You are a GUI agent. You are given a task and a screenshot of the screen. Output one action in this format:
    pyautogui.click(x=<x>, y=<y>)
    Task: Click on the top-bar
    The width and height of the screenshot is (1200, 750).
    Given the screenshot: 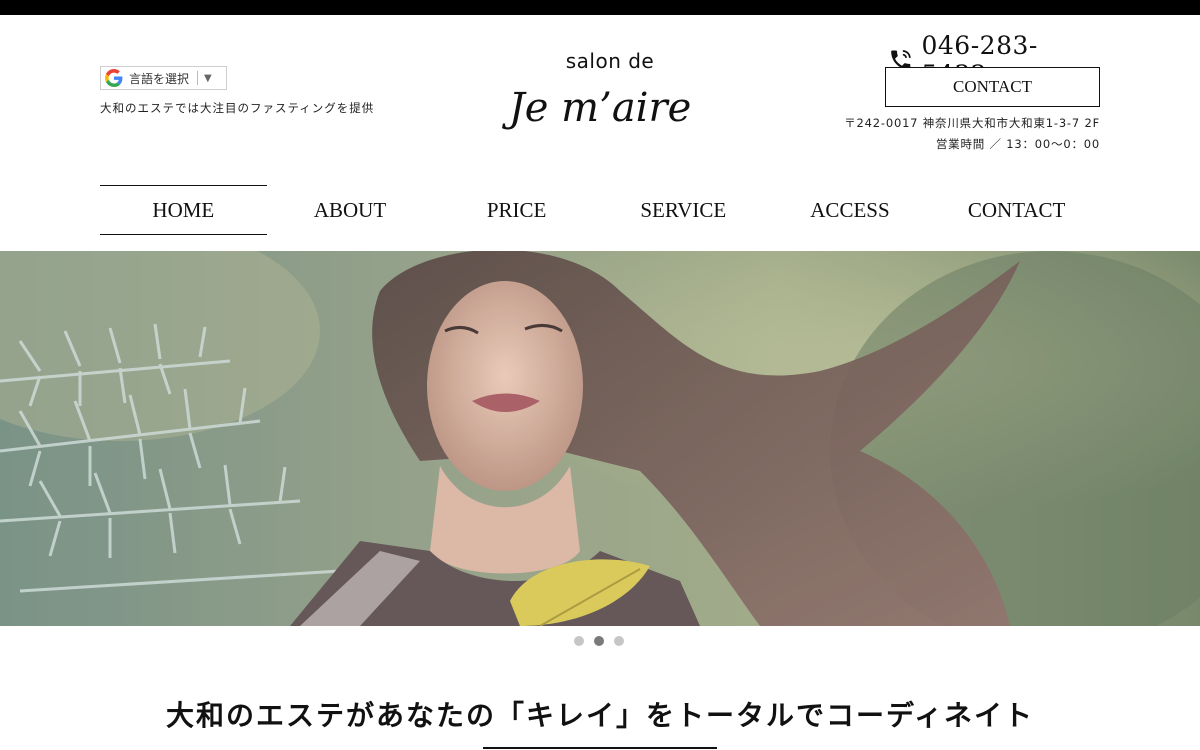 What is the action you would take?
    pyautogui.click(x=600, y=7)
    